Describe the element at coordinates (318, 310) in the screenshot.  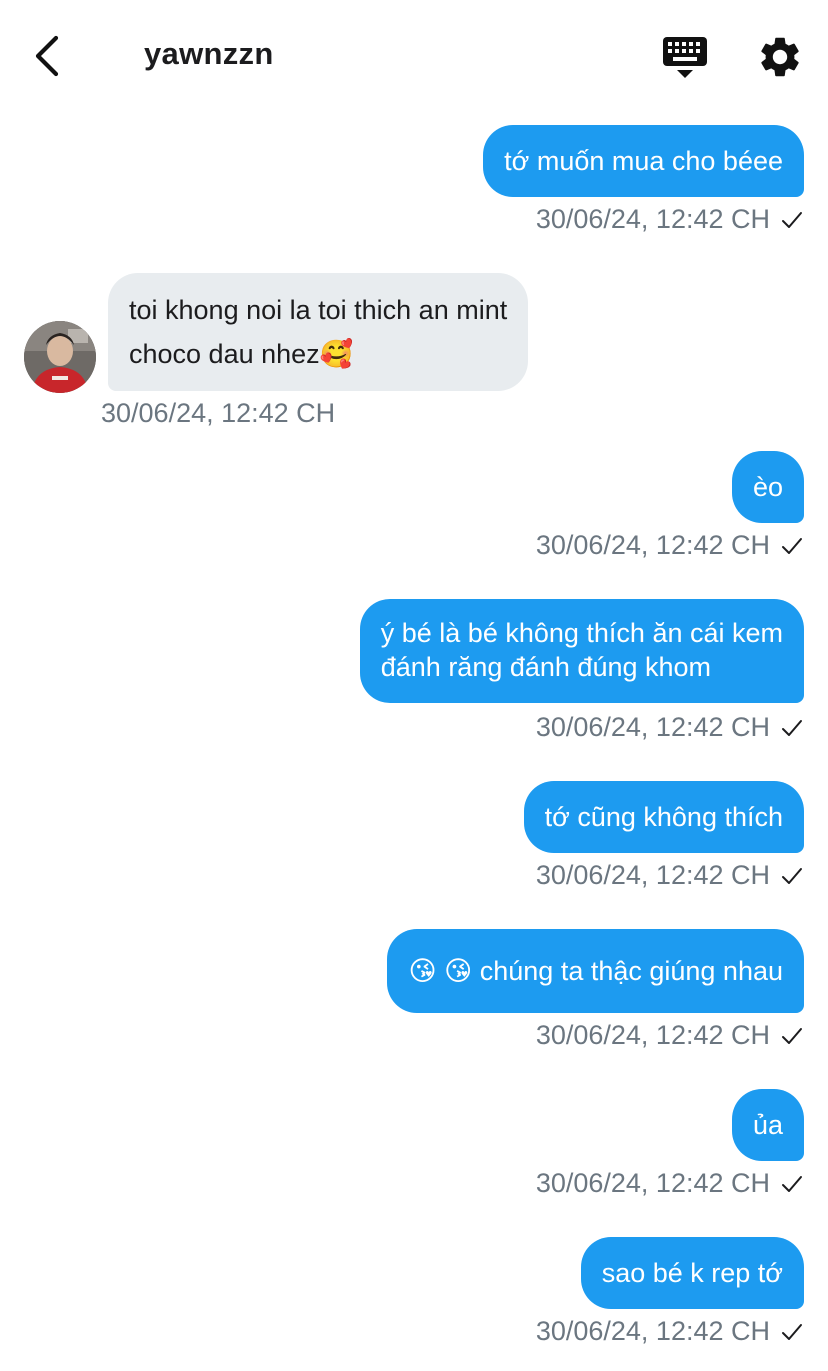
I see `message-text-line: toi khong noi la toi thich an mint` at that location.